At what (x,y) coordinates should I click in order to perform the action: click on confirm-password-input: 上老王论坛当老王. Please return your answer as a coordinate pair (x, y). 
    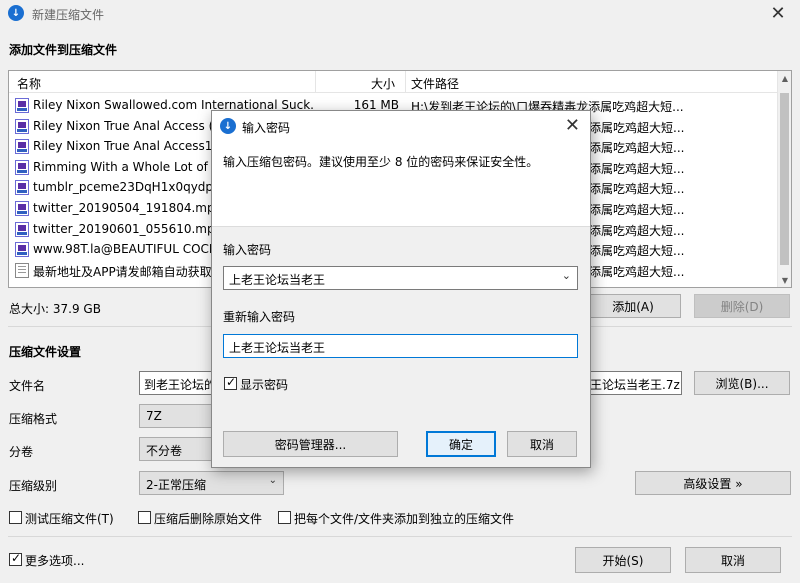
    Looking at the image, I should click on (400, 346).